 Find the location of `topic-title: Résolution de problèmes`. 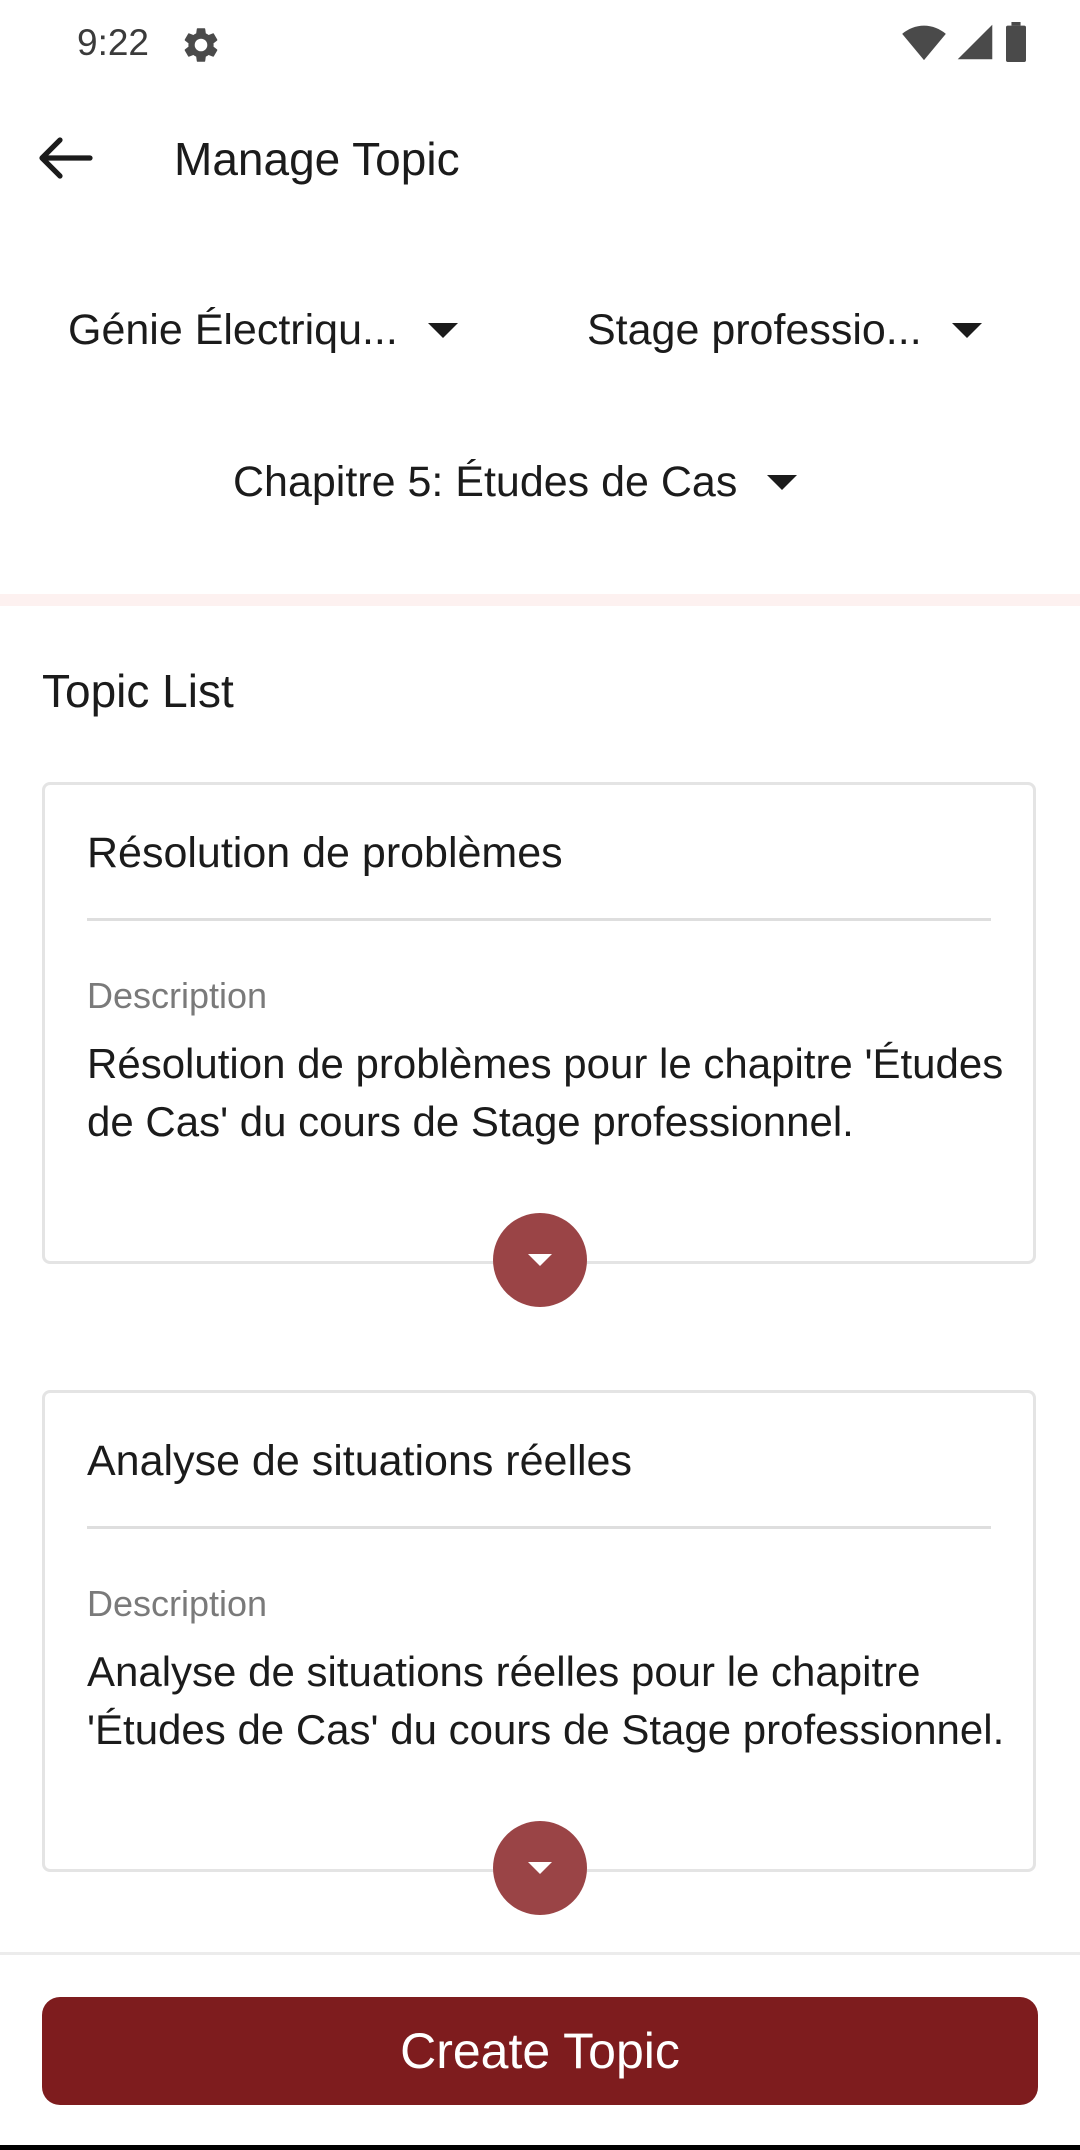

topic-title: Résolution de problèmes is located at coordinates (325, 853).